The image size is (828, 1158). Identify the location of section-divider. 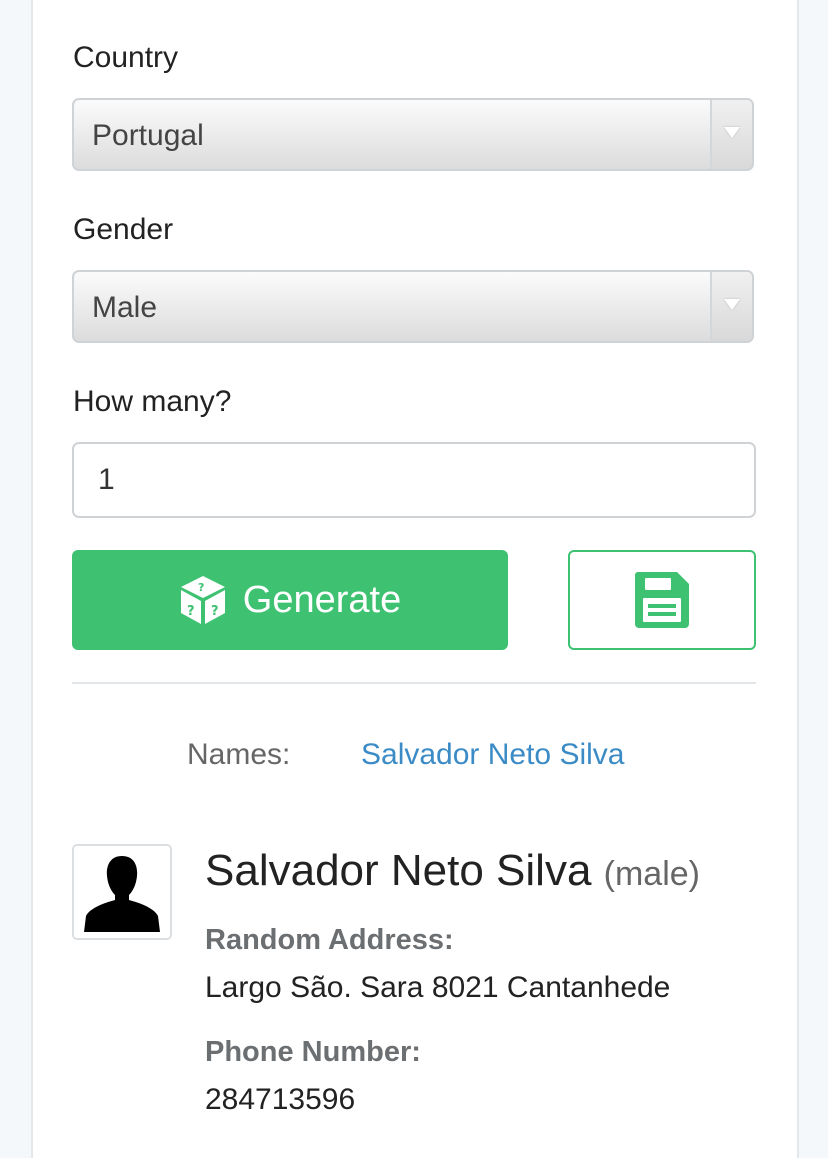
(414, 683).